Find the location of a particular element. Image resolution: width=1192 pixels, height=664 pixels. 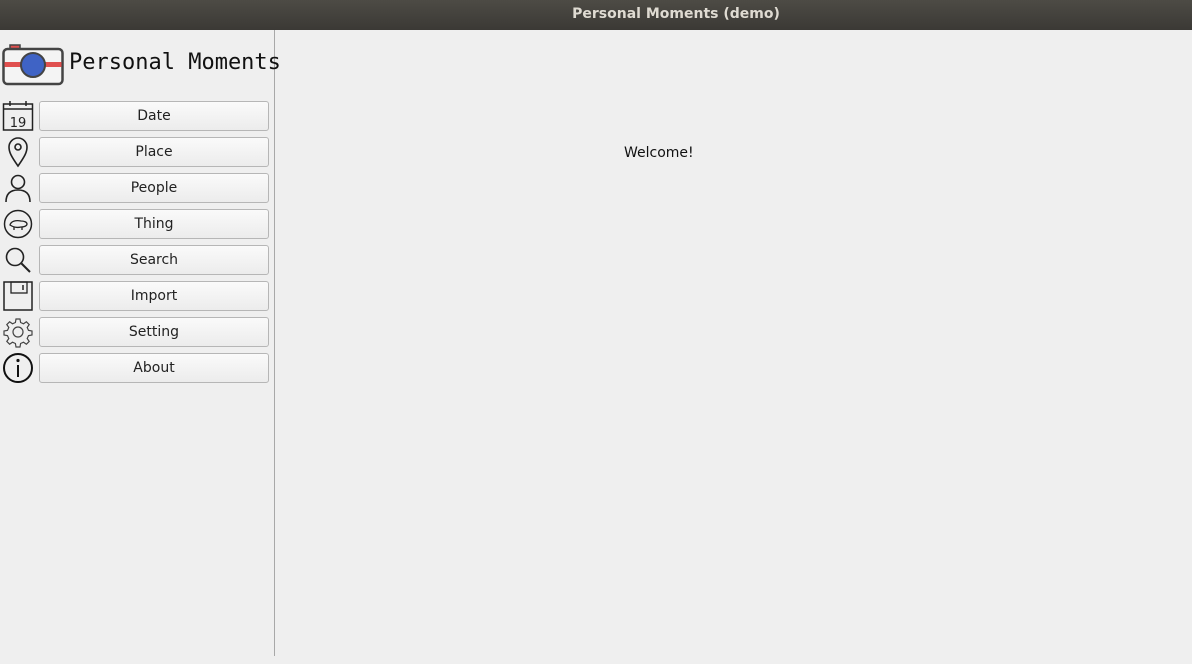

nav-row-import: Import is located at coordinates (136, 296).